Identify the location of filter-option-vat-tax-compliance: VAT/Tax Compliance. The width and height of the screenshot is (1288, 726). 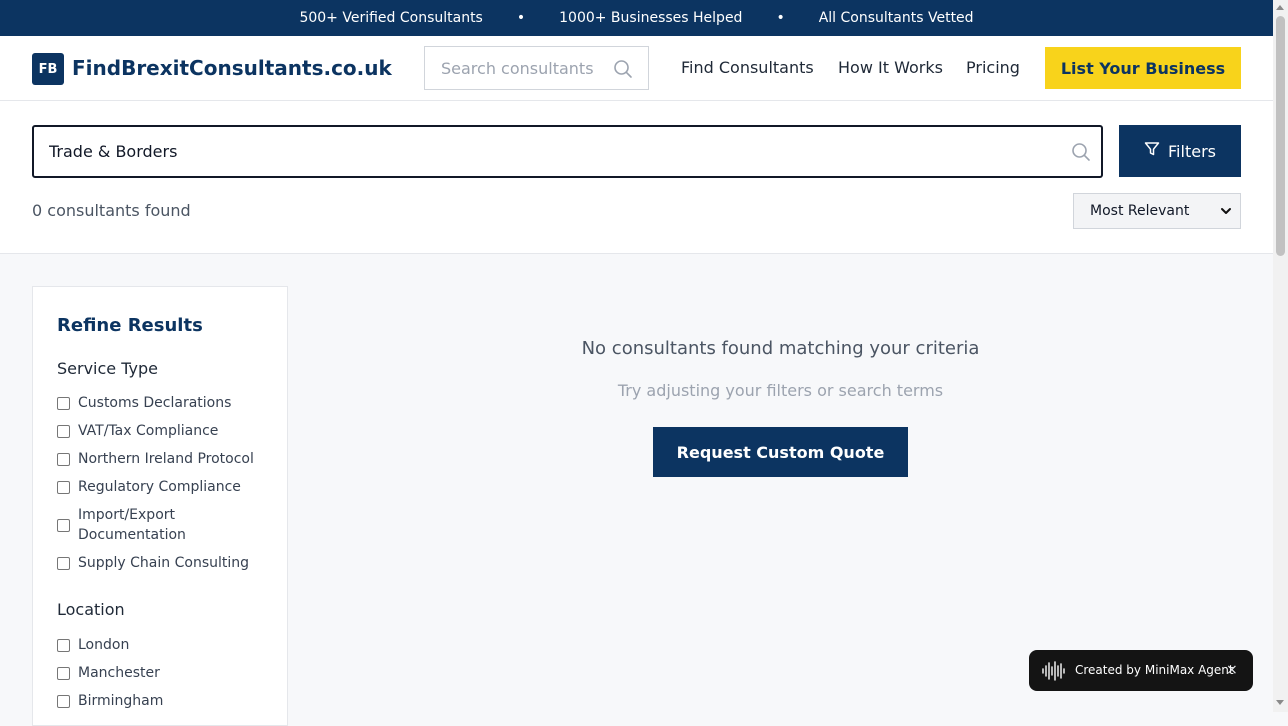
(157, 431).